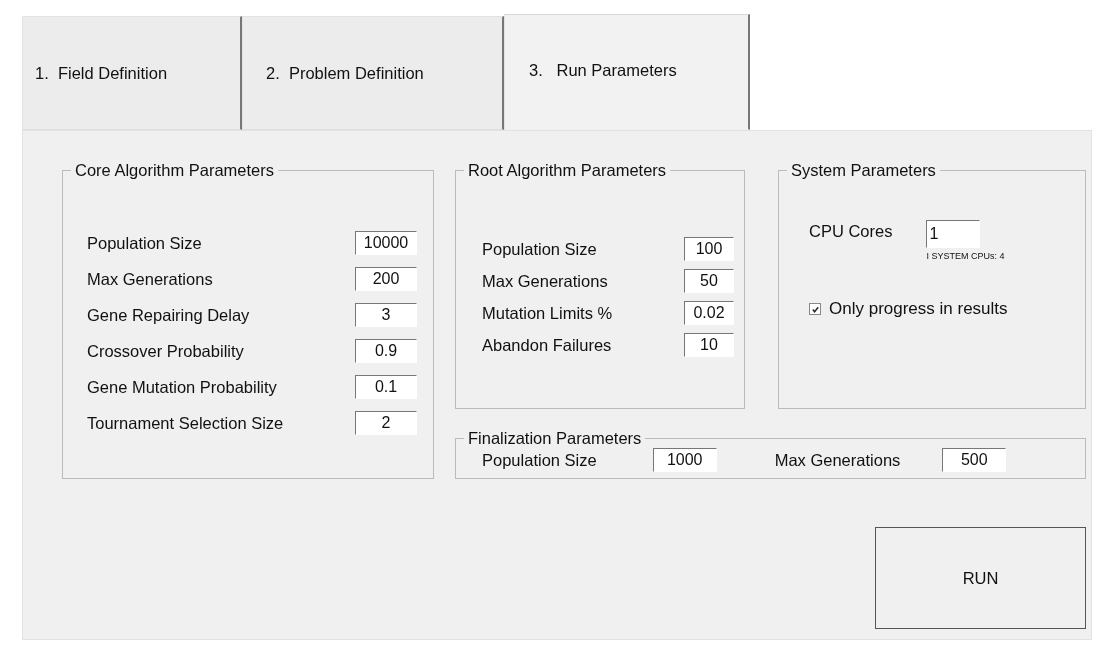 The width and height of the screenshot is (1102, 646). Describe the element at coordinates (953, 234) in the screenshot. I see `input-field: 1` at that location.